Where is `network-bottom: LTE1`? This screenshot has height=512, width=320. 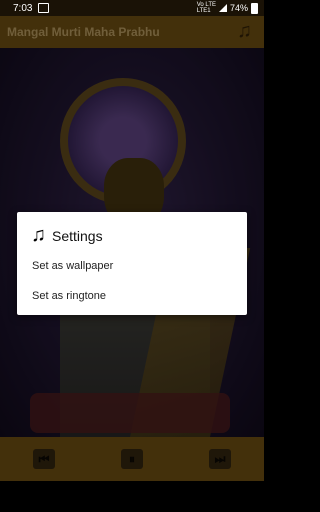
network-bottom: LTE1 is located at coordinates (203, 11).